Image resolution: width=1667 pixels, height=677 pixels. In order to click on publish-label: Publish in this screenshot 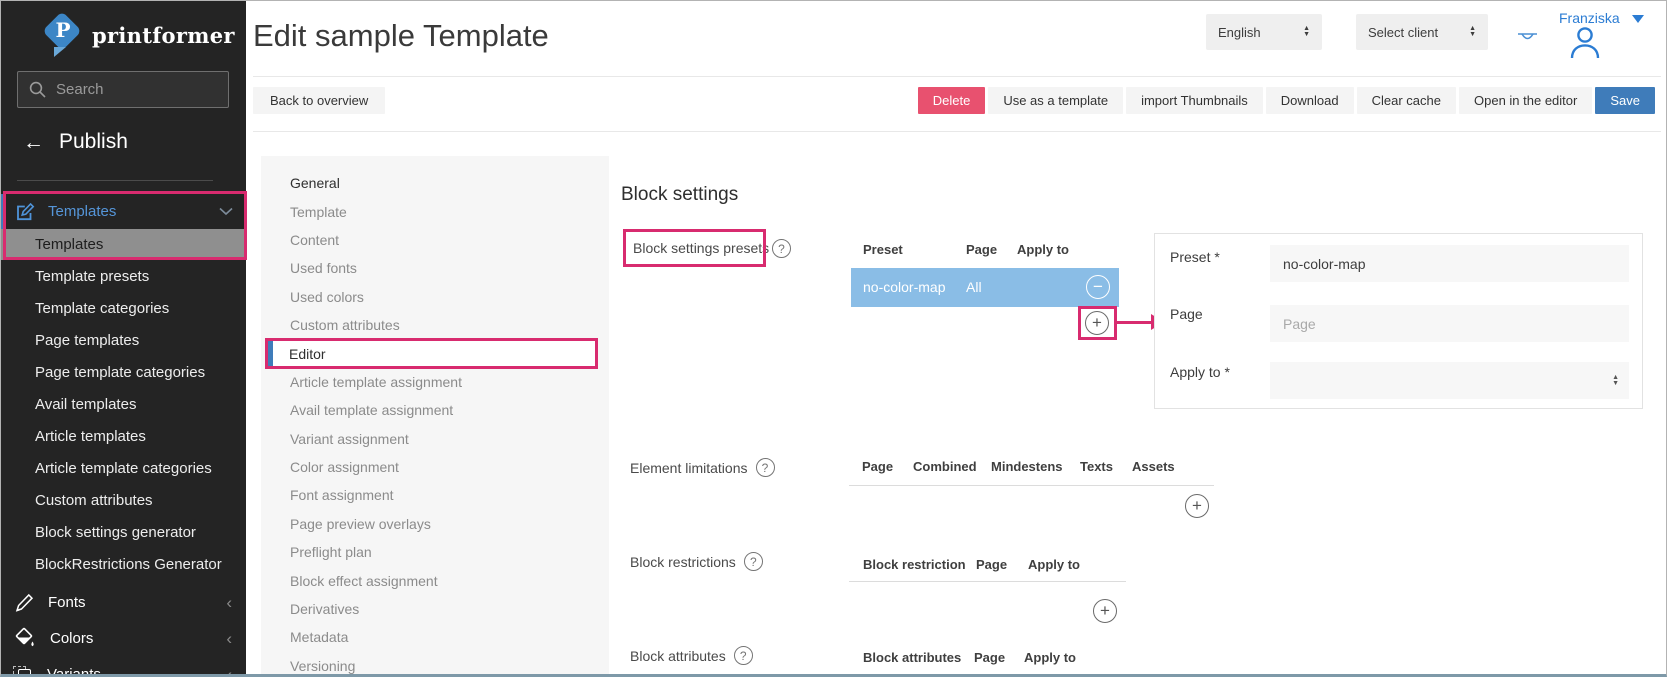, I will do `click(93, 141)`.